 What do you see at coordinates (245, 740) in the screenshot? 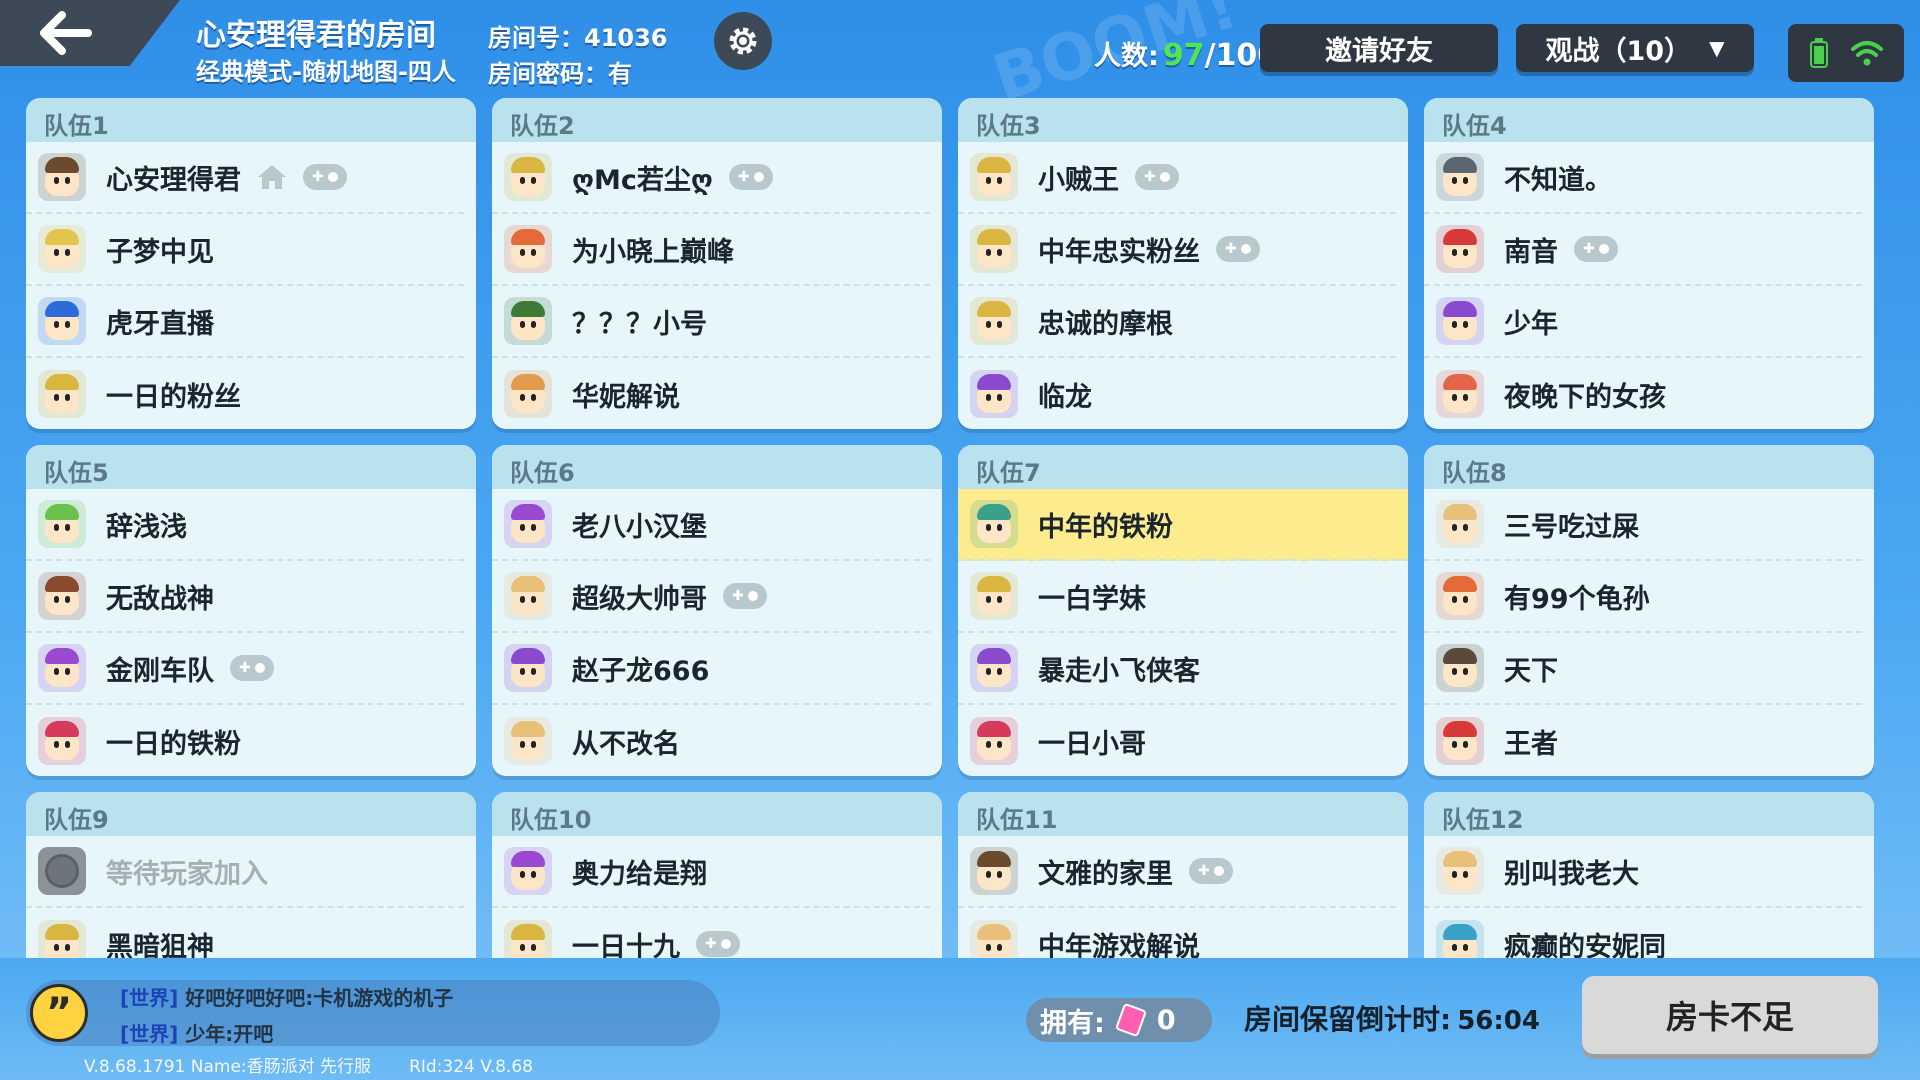
I see `player-row: 一日的铁粉` at bounding box center [245, 740].